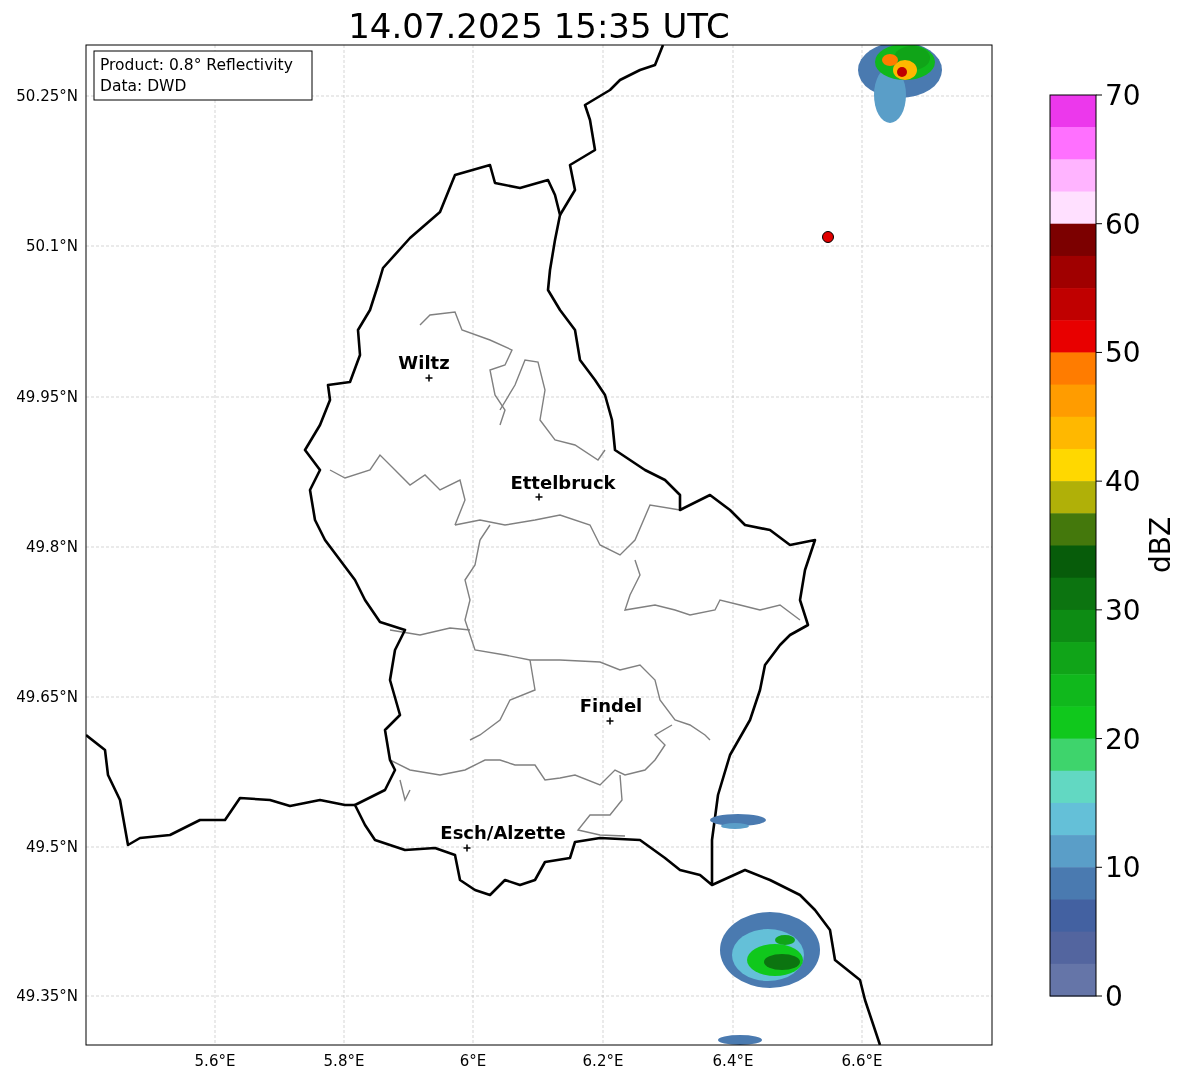 The height and width of the screenshot is (1081, 1184). I want to click on colorbar-tick-label: 60, so click(1123, 224).